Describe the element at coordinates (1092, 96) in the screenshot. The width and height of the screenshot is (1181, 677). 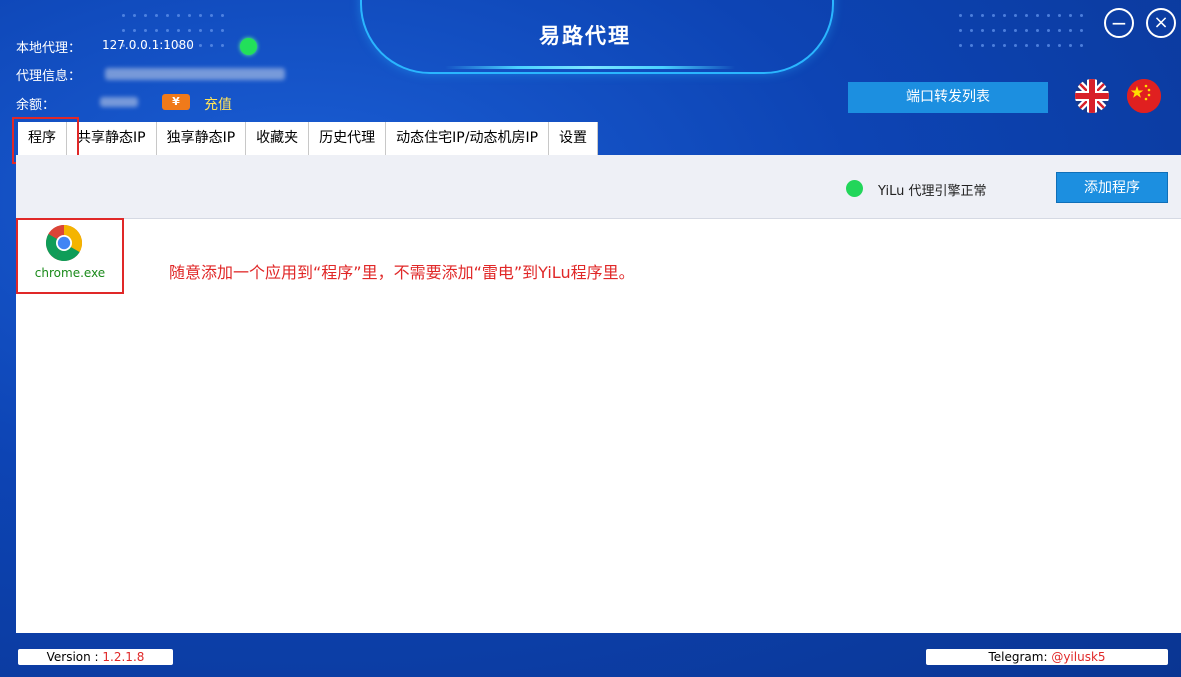
I see `uk-flag-icon` at that location.